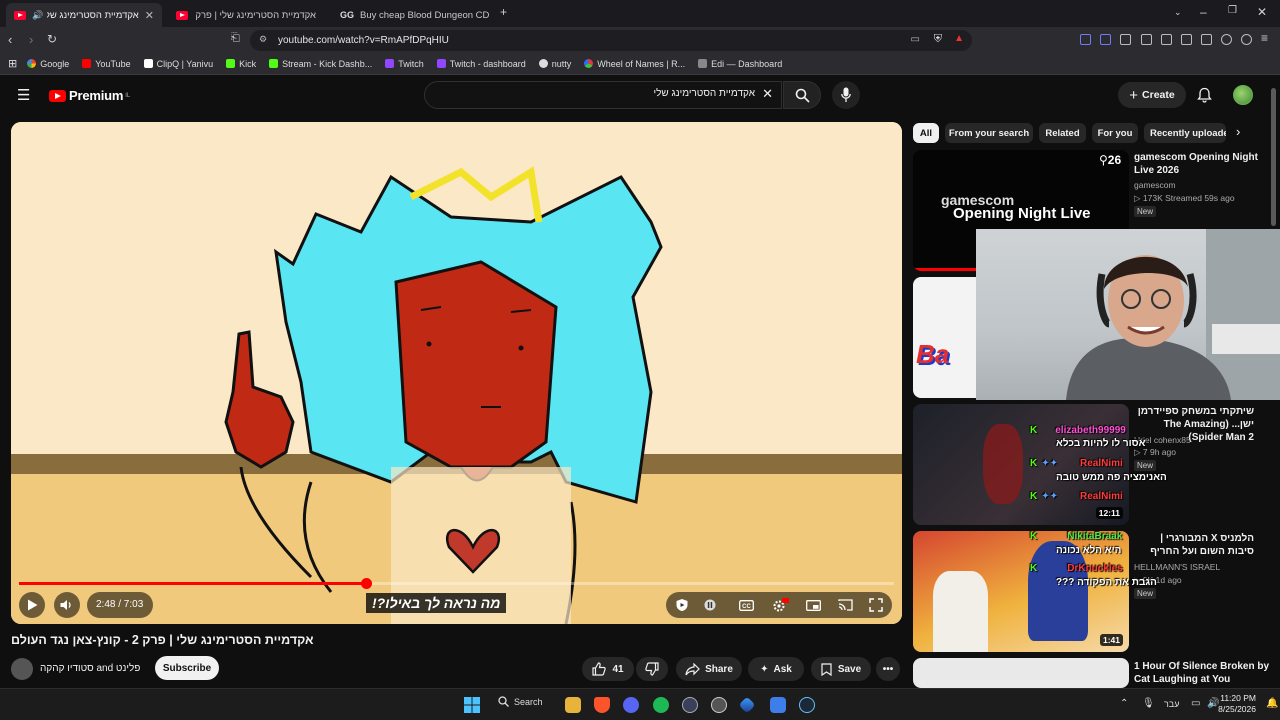  What do you see at coordinates (67, 605) in the screenshot?
I see `volume-button` at bounding box center [67, 605].